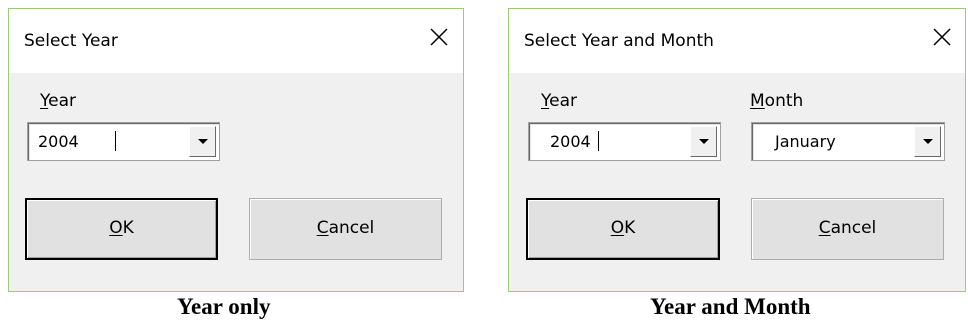 Image resolution: width=968 pixels, height=324 pixels. What do you see at coordinates (848, 141) in the screenshot?
I see `month-combobox: January` at bounding box center [848, 141].